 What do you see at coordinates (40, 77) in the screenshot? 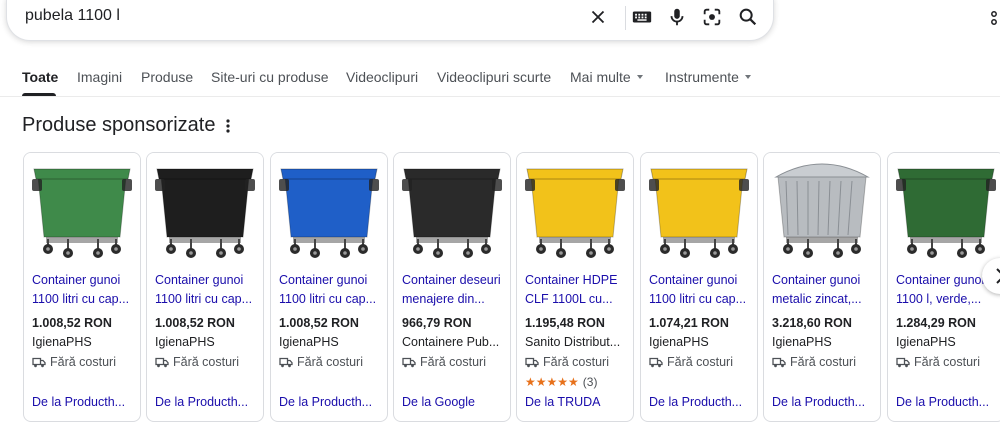
I see `tab-all: Toate` at bounding box center [40, 77].